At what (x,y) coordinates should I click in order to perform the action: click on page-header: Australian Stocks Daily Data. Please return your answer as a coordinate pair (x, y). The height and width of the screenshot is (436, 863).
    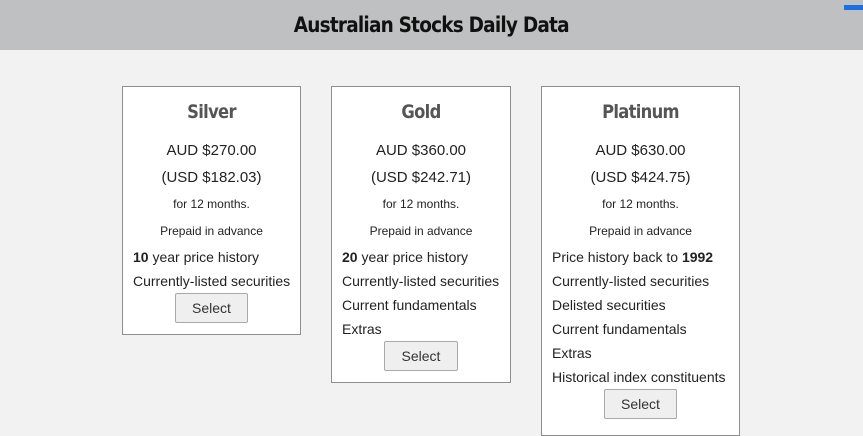
    Looking at the image, I should click on (431, 25).